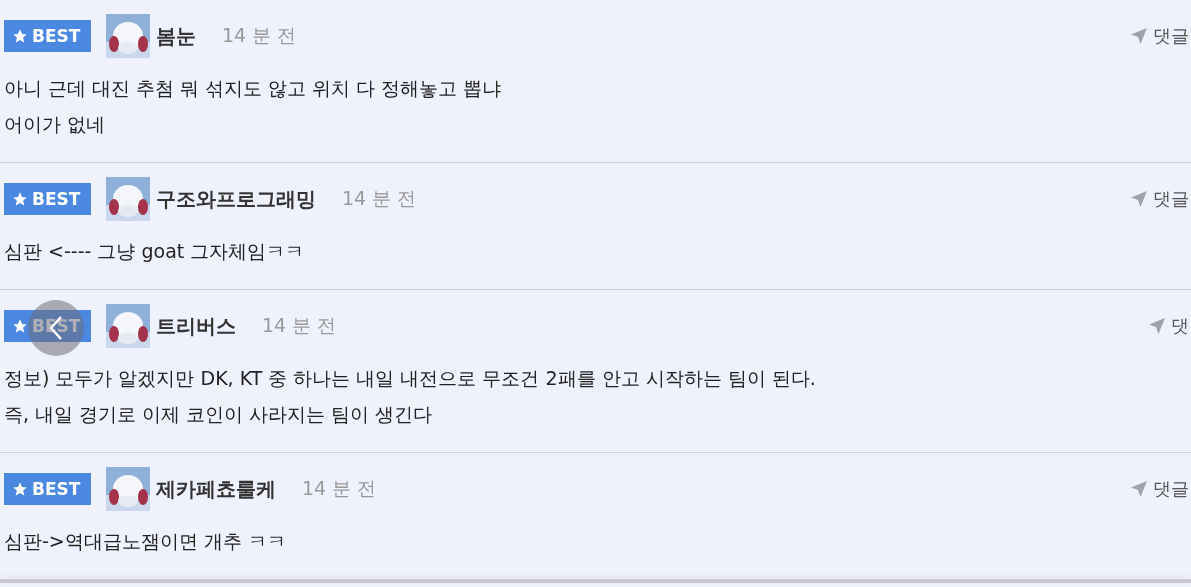  What do you see at coordinates (55, 124) in the screenshot?
I see `comment-text: 어이가 없네` at bounding box center [55, 124].